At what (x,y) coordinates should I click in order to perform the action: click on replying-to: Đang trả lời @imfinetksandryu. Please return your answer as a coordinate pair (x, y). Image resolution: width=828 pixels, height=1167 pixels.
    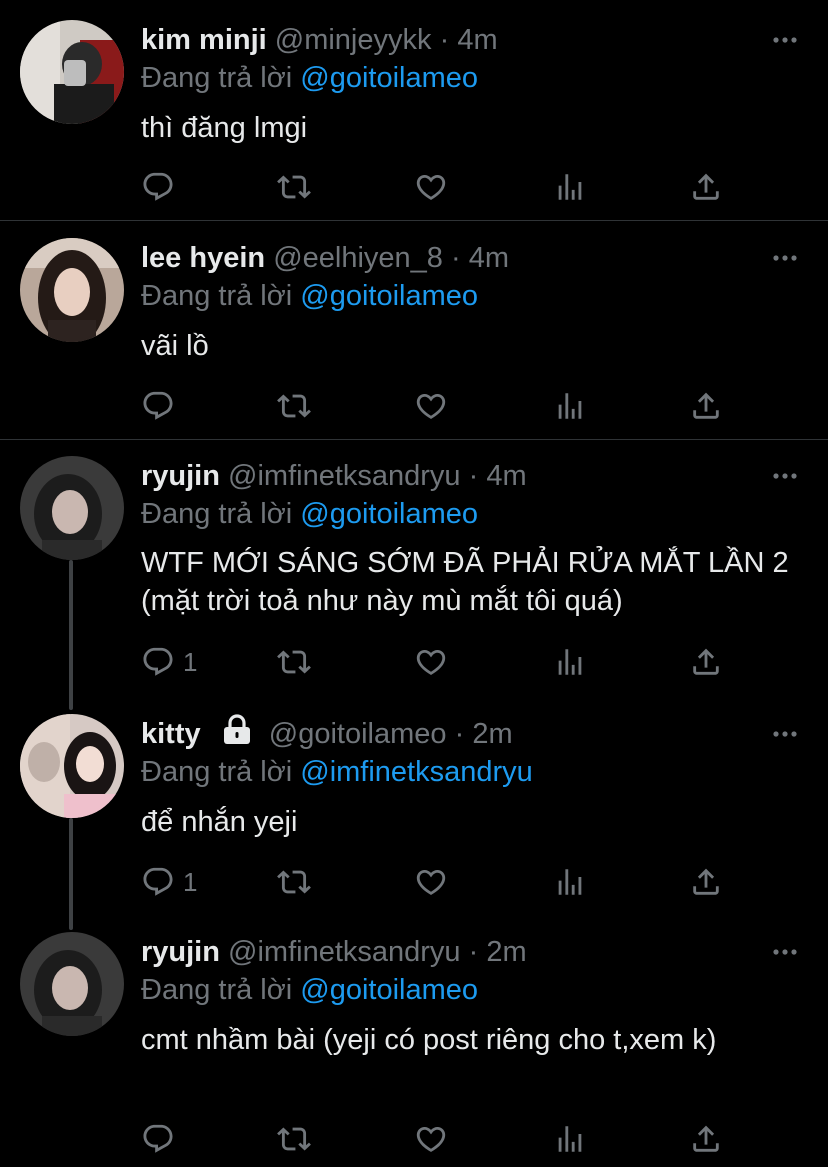
    Looking at the image, I should click on (337, 772).